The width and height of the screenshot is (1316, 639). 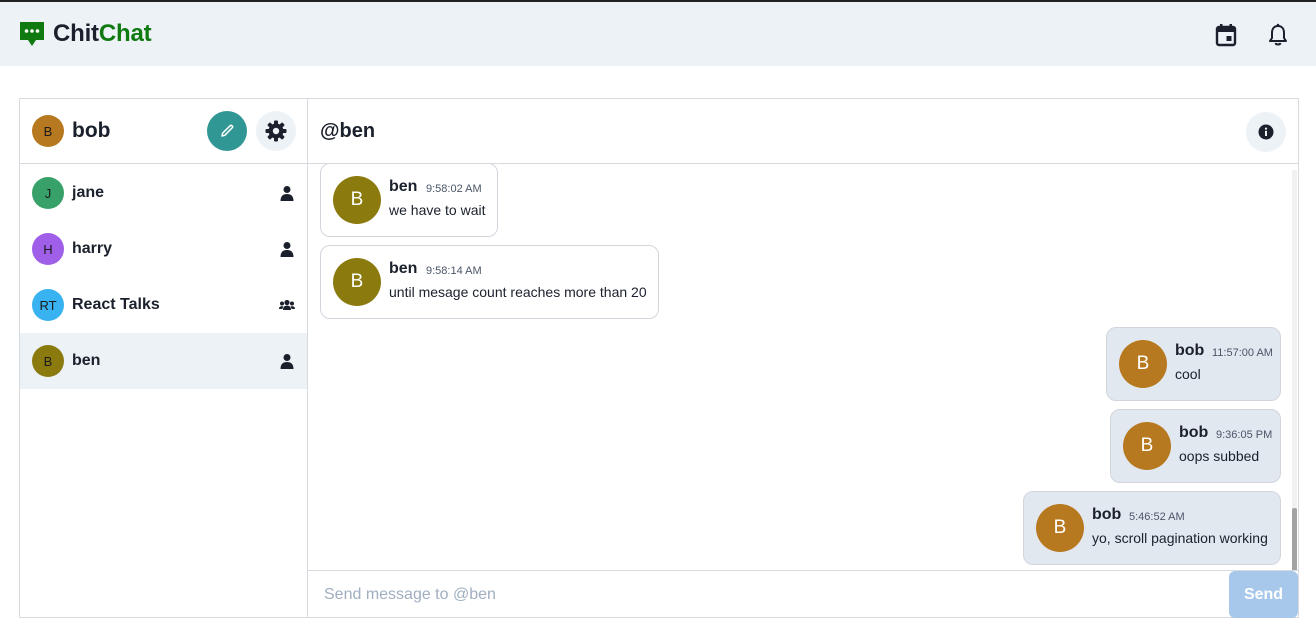 I want to click on calendar-button, so click(x=1226, y=35).